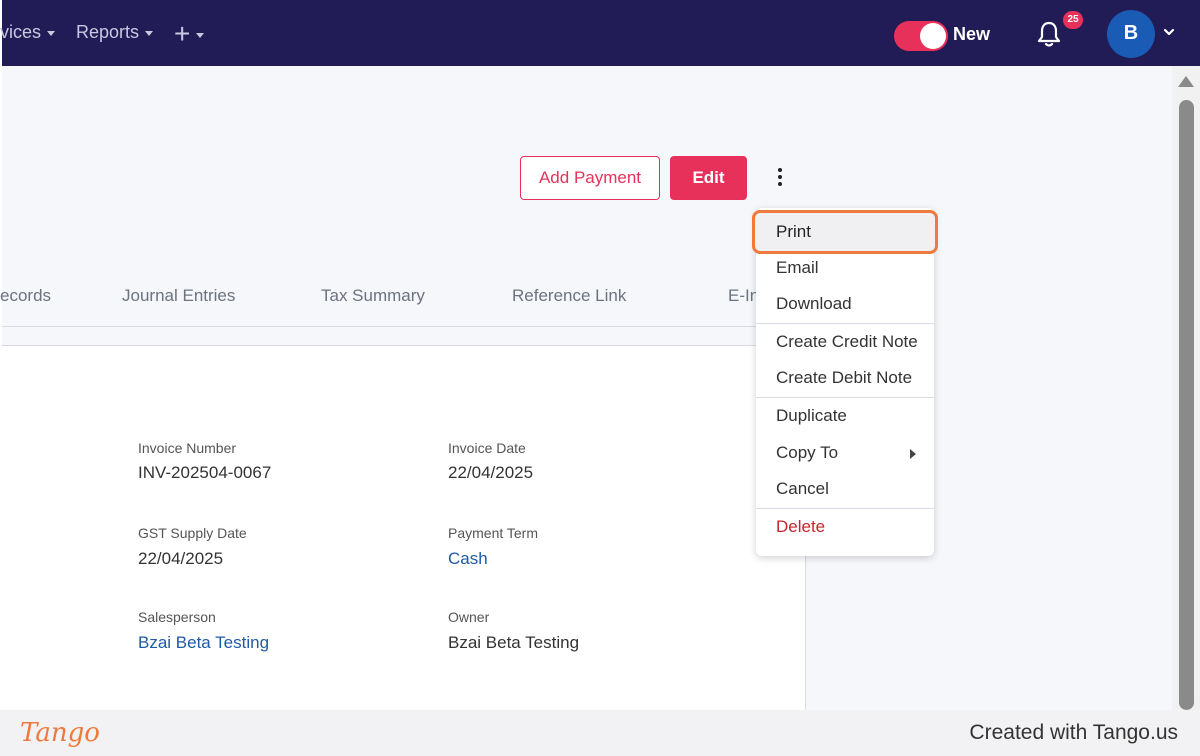 The height and width of the screenshot is (756, 1200). I want to click on menu-item-download: Download, so click(845, 304).